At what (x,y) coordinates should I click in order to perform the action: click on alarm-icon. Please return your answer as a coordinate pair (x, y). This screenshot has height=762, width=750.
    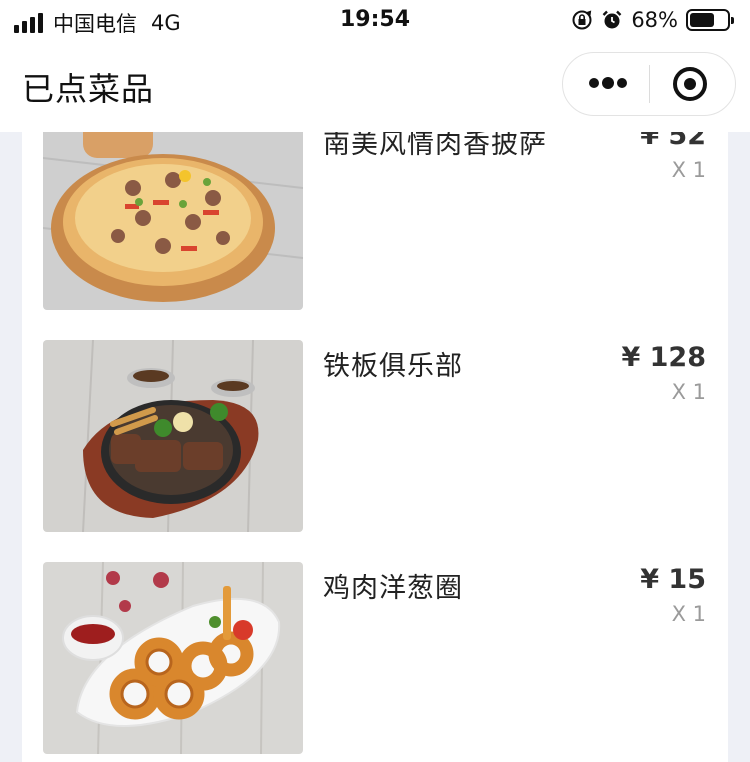
    Looking at the image, I should click on (612, 19).